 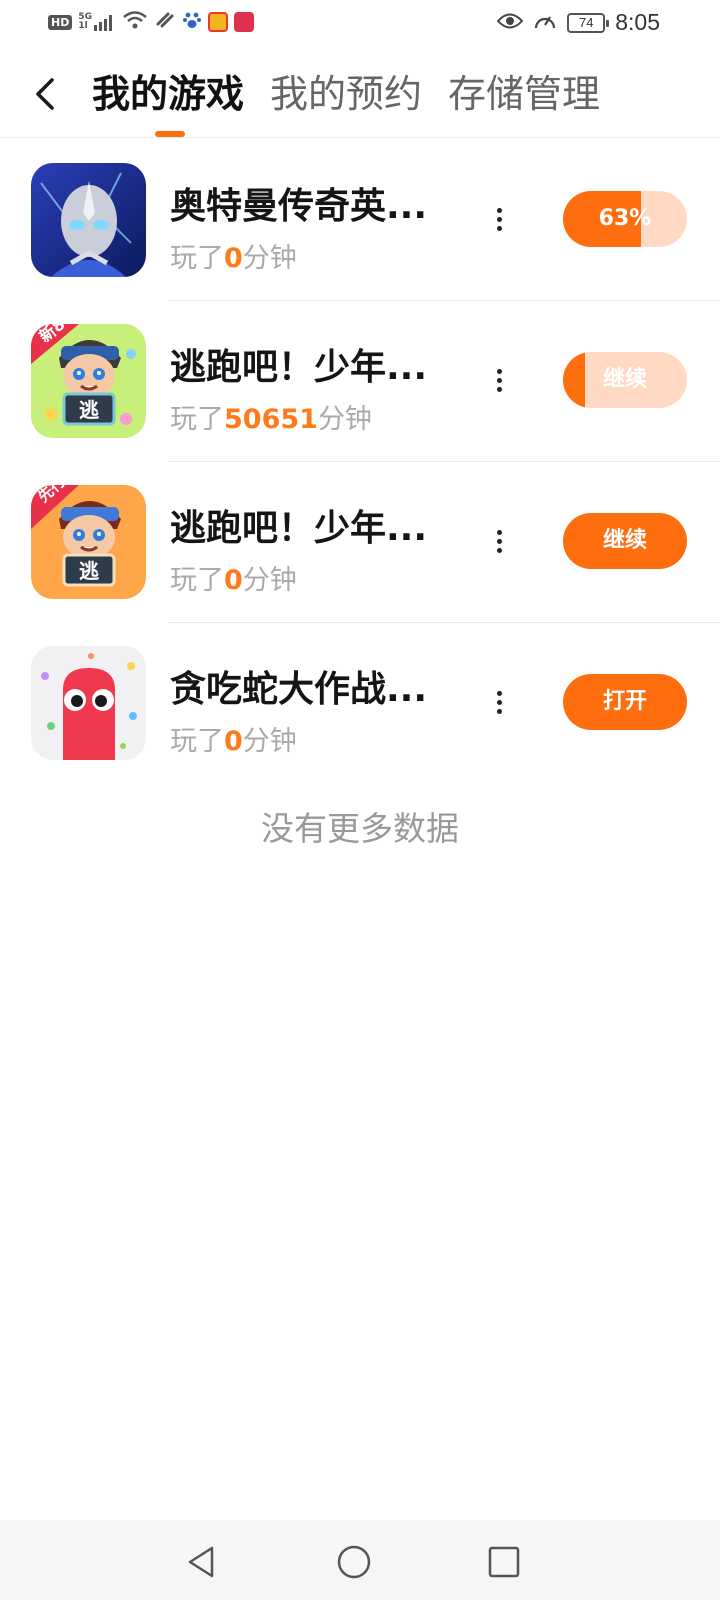 I want to click on active-tab-indicator, so click(x=170, y=134).